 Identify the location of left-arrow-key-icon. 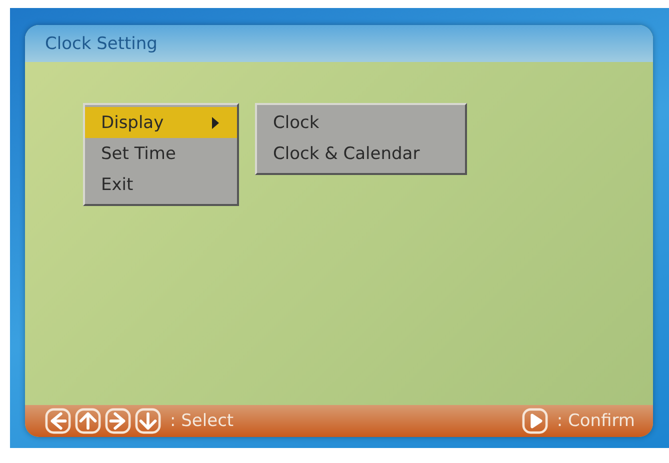
(58, 421).